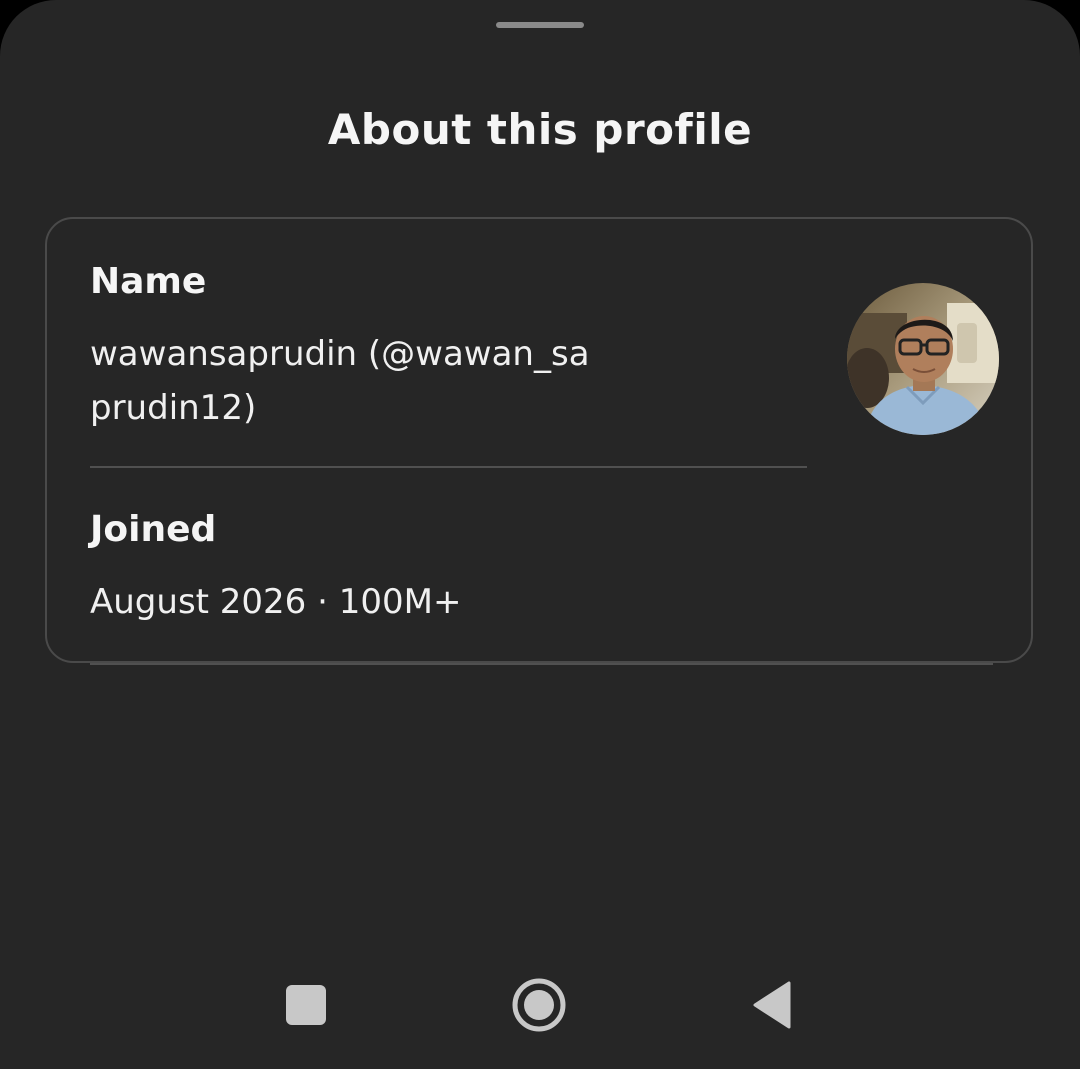 Image resolution: width=1080 pixels, height=1069 pixels. What do you see at coordinates (153, 529) in the screenshot?
I see `joined-label: Joined` at bounding box center [153, 529].